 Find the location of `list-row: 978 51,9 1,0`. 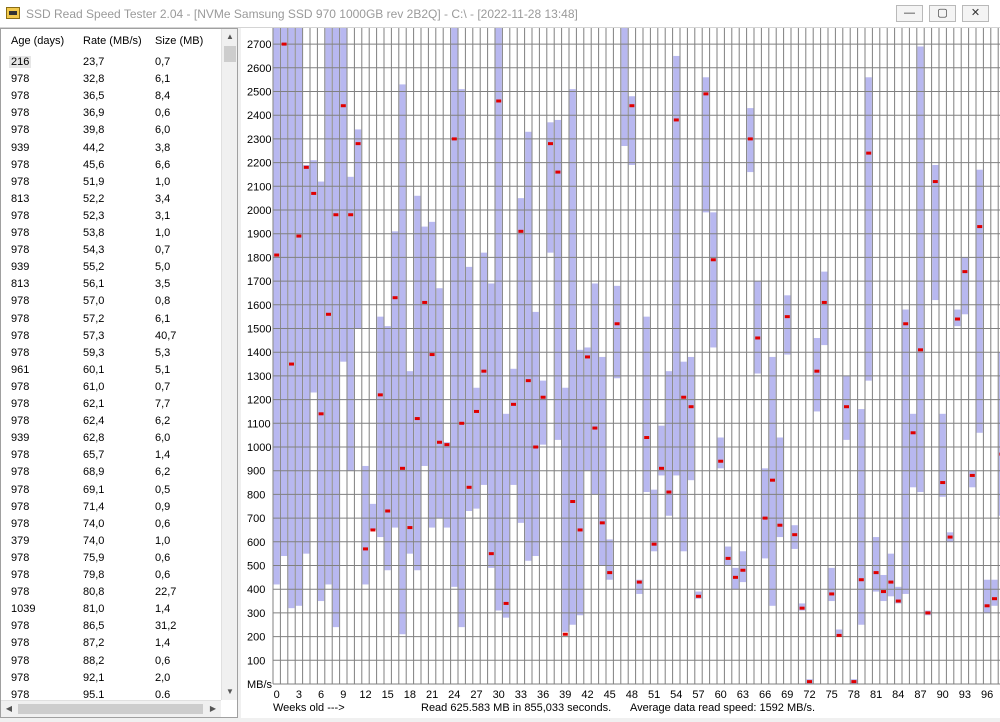

list-row: 978 51,9 1,0 is located at coordinates (111, 182).